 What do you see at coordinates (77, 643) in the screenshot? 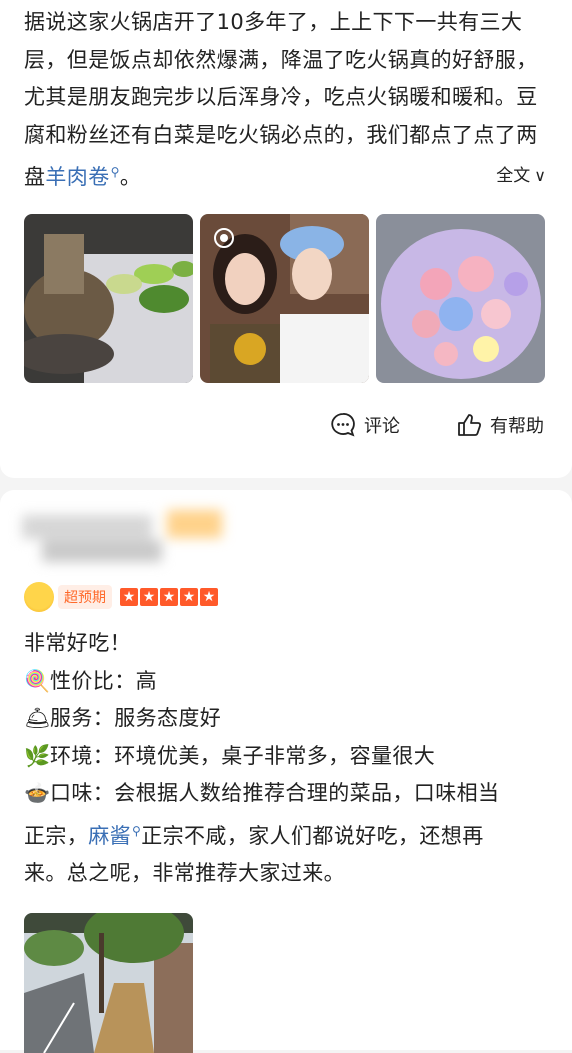
I see `review-title: 非常好吃！` at bounding box center [77, 643].